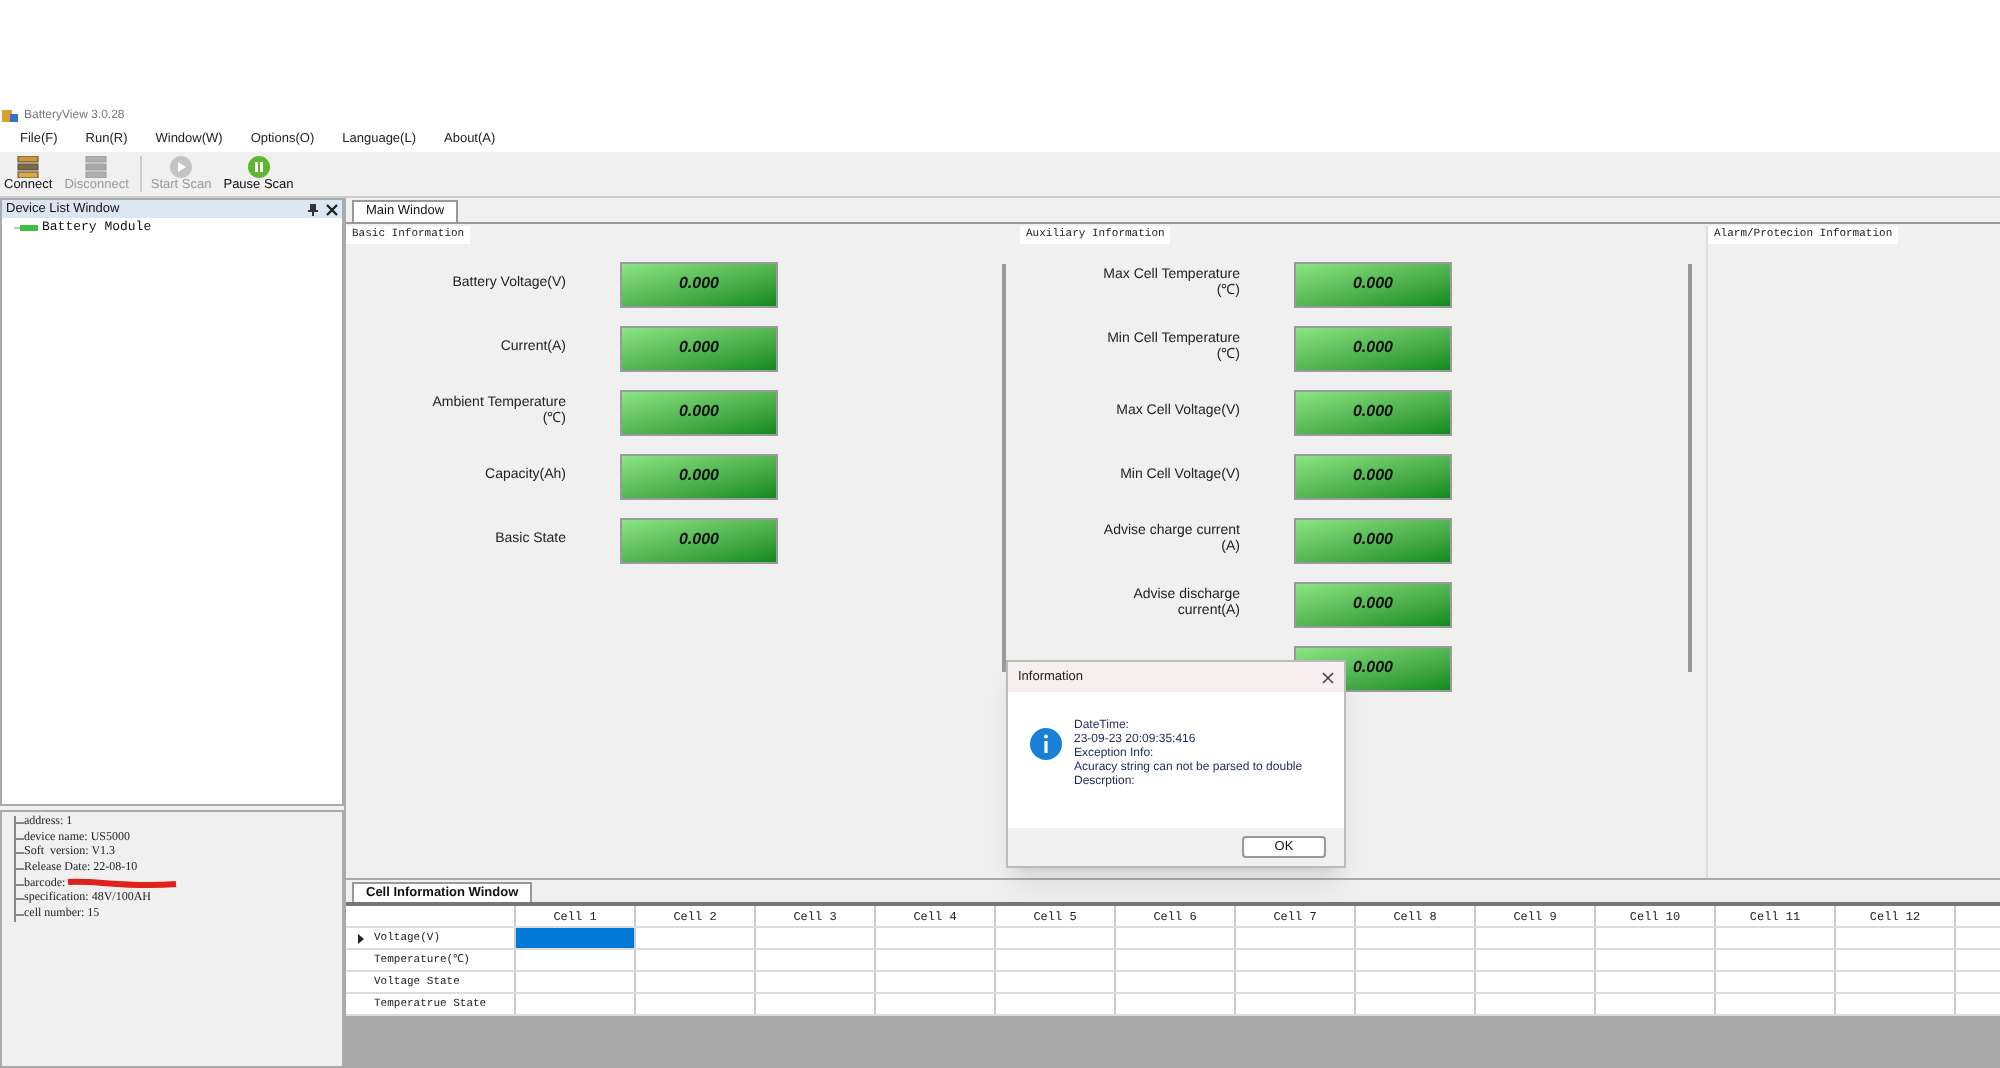 Image resolution: width=2000 pixels, height=1068 pixels. I want to click on pause-icon, so click(258, 166).